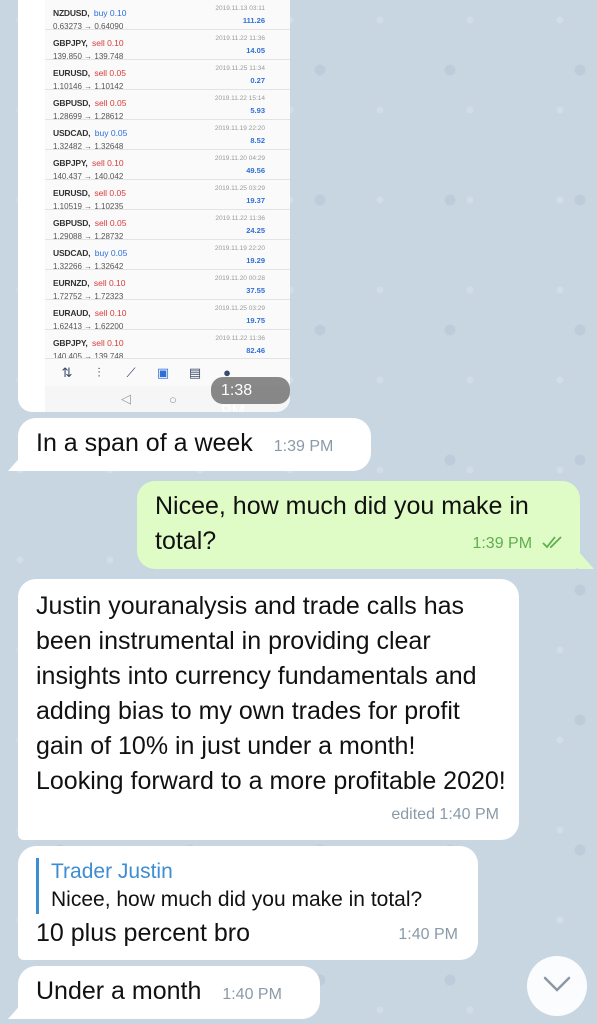 The width and height of the screenshot is (597, 1024). Describe the element at coordinates (143, 933) in the screenshot. I see `message-text: 10 plus percent bro` at that location.